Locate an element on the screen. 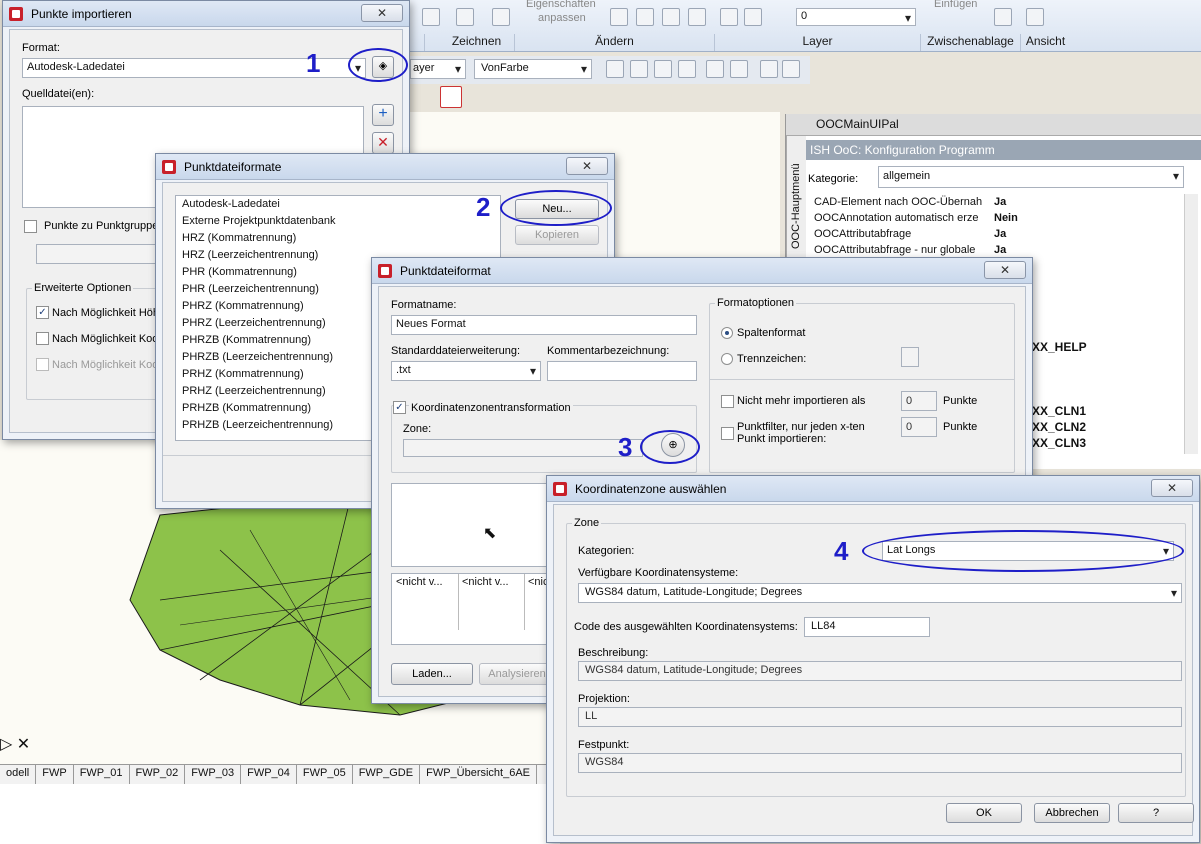 This screenshot has height=844, width=1201. koord-checkbox: ✓ is located at coordinates (399, 407).